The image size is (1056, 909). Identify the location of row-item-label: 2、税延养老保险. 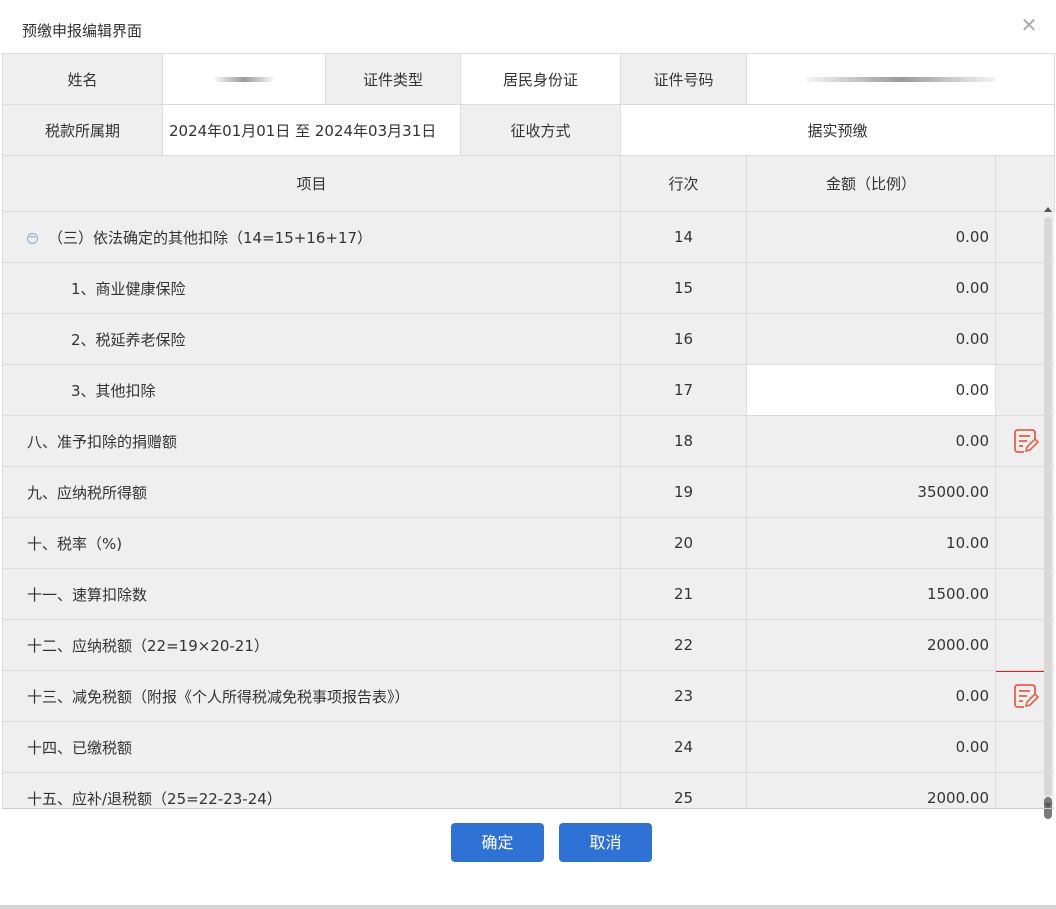
(311, 339).